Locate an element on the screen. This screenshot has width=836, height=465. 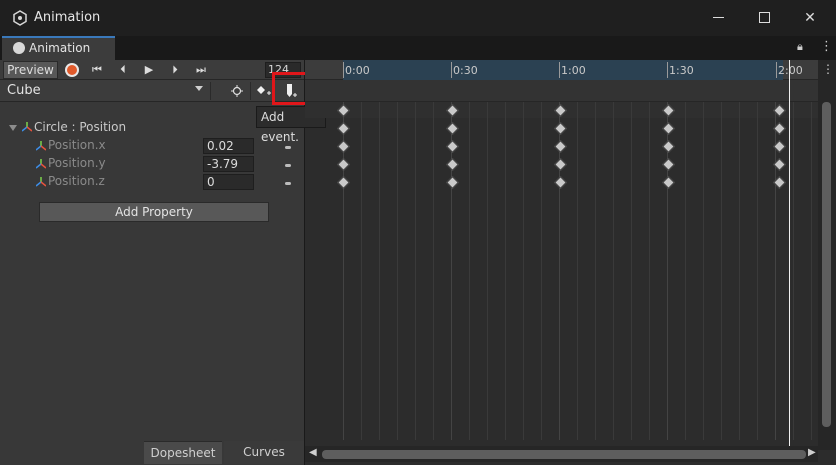
crosshair-icon is located at coordinates (237, 91).